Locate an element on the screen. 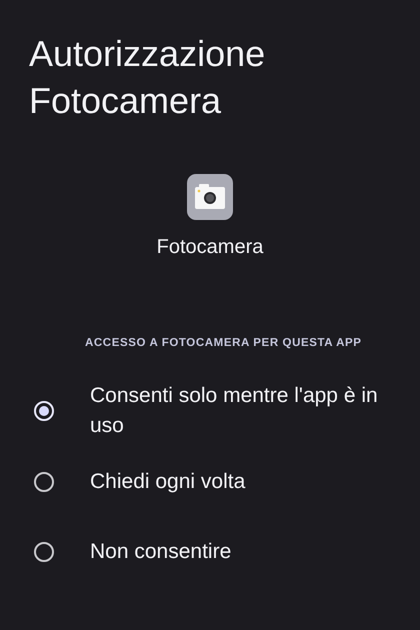 Image resolution: width=420 pixels, height=630 pixels. option-label: Consenti solo mentre l'app è in uso is located at coordinates (245, 411).